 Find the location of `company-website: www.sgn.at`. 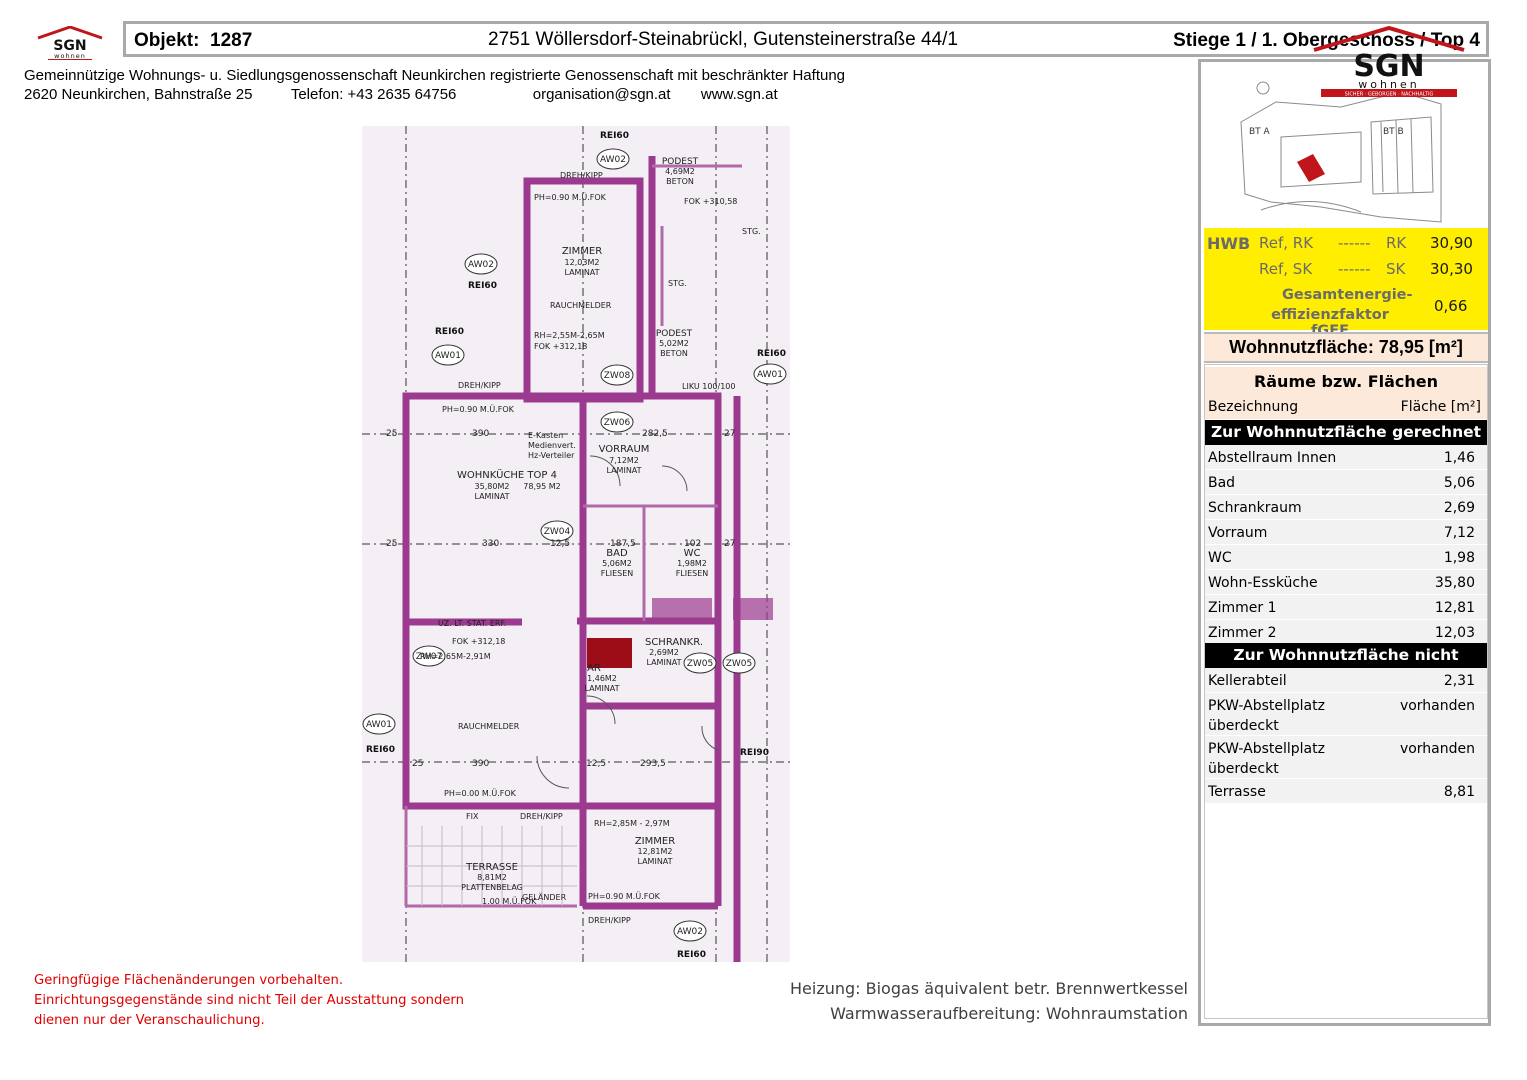

company-website: www.sgn.at is located at coordinates (739, 94).